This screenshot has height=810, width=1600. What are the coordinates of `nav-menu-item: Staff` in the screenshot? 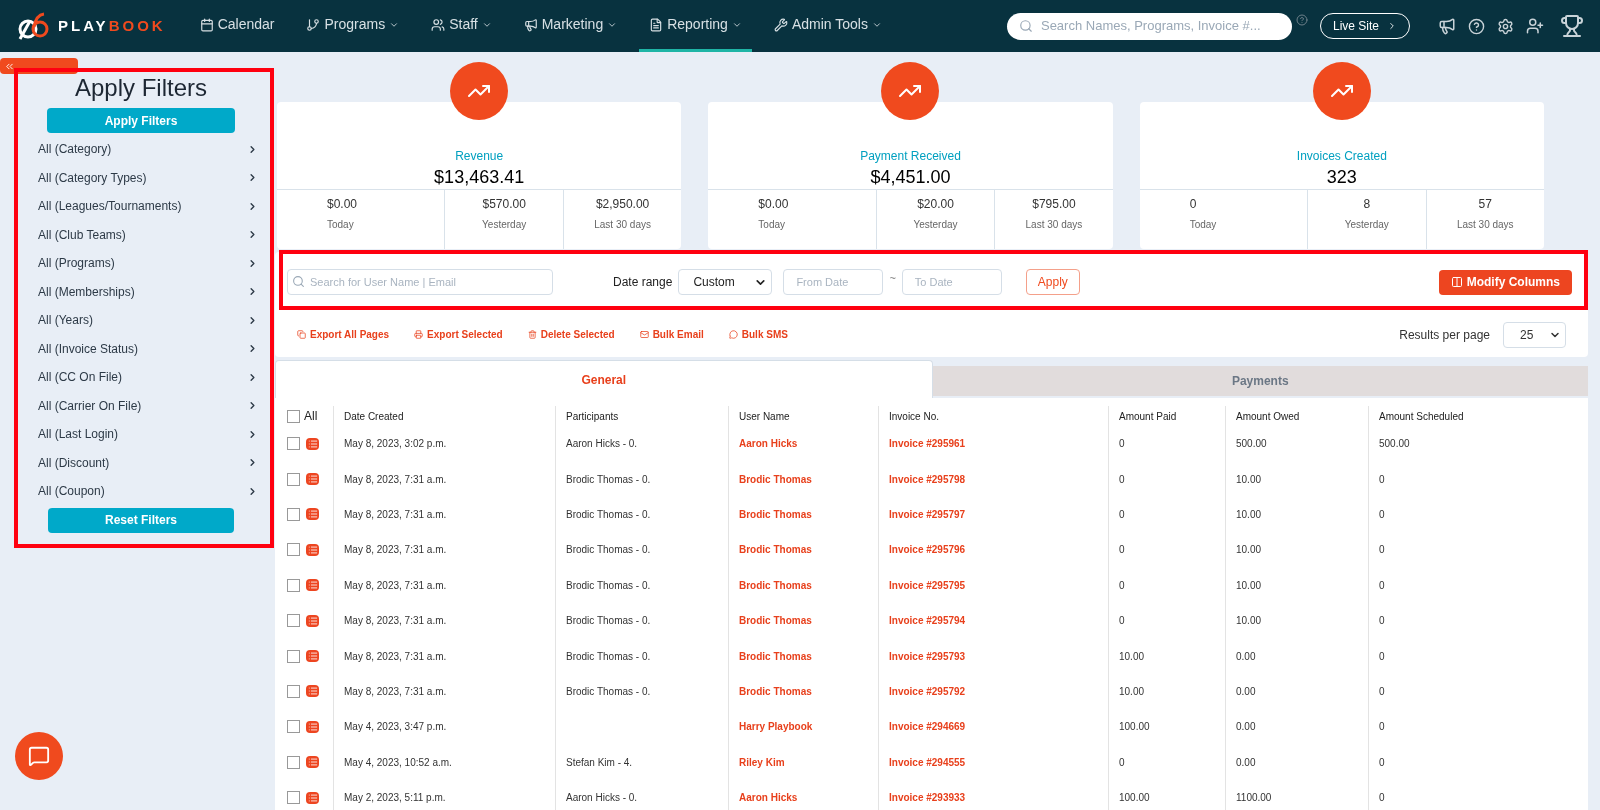 It's located at (461, 26).